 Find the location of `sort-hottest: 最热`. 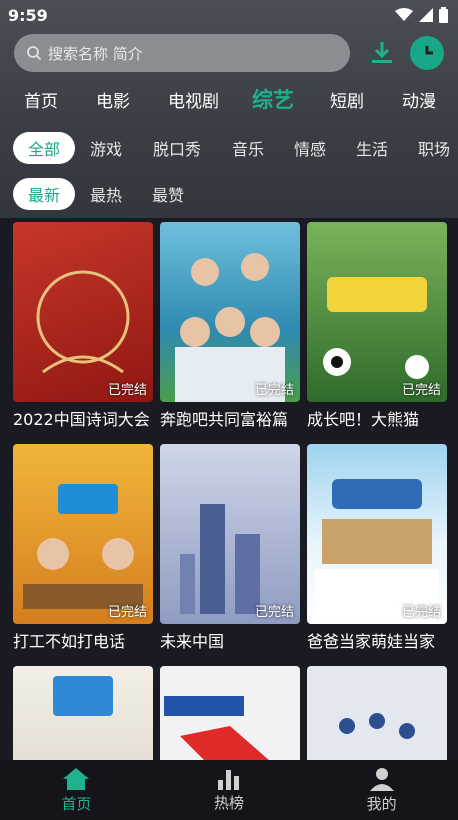

sort-hottest: 最热 is located at coordinates (106, 194).